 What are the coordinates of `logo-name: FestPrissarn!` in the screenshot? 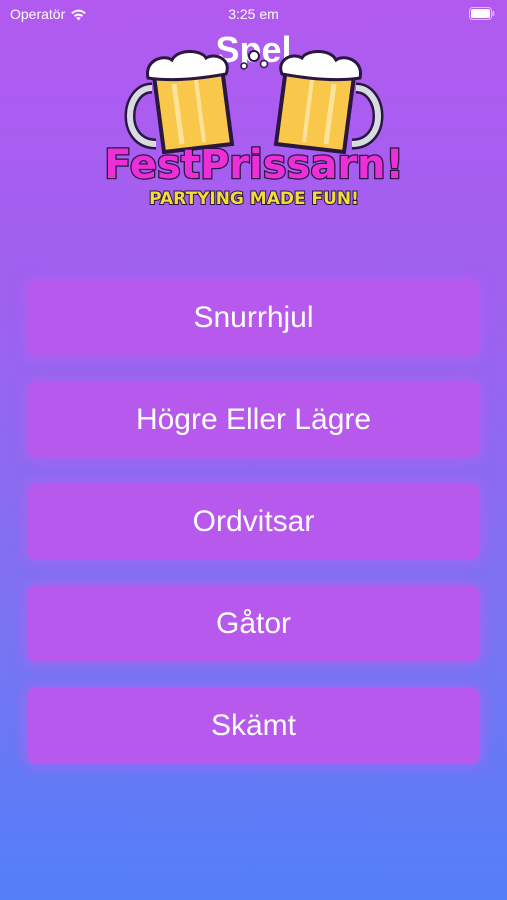 It's located at (254, 165).